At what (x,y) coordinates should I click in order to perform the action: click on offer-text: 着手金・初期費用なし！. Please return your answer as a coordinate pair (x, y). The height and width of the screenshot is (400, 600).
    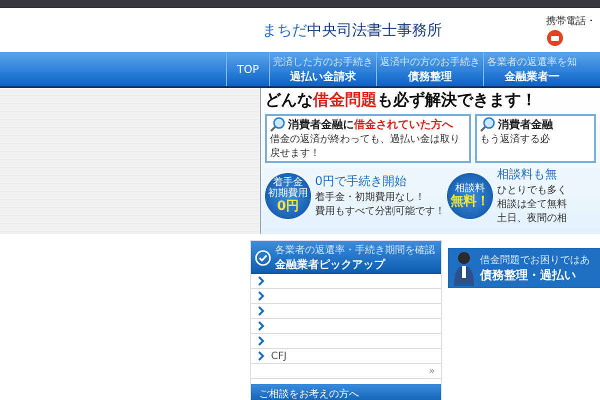
    Looking at the image, I should click on (370, 197).